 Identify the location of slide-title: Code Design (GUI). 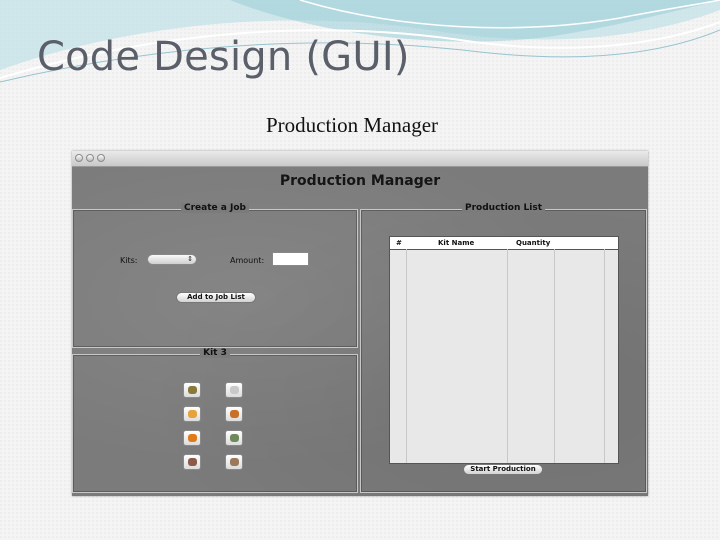
(223, 57).